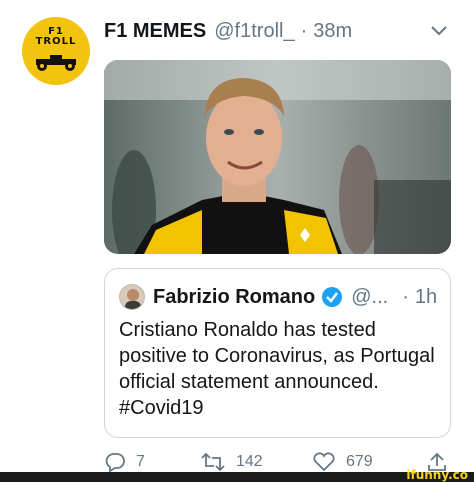  What do you see at coordinates (155, 31) in the screenshot?
I see `author-name: F1 MEMES` at bounding box center [155, 31].